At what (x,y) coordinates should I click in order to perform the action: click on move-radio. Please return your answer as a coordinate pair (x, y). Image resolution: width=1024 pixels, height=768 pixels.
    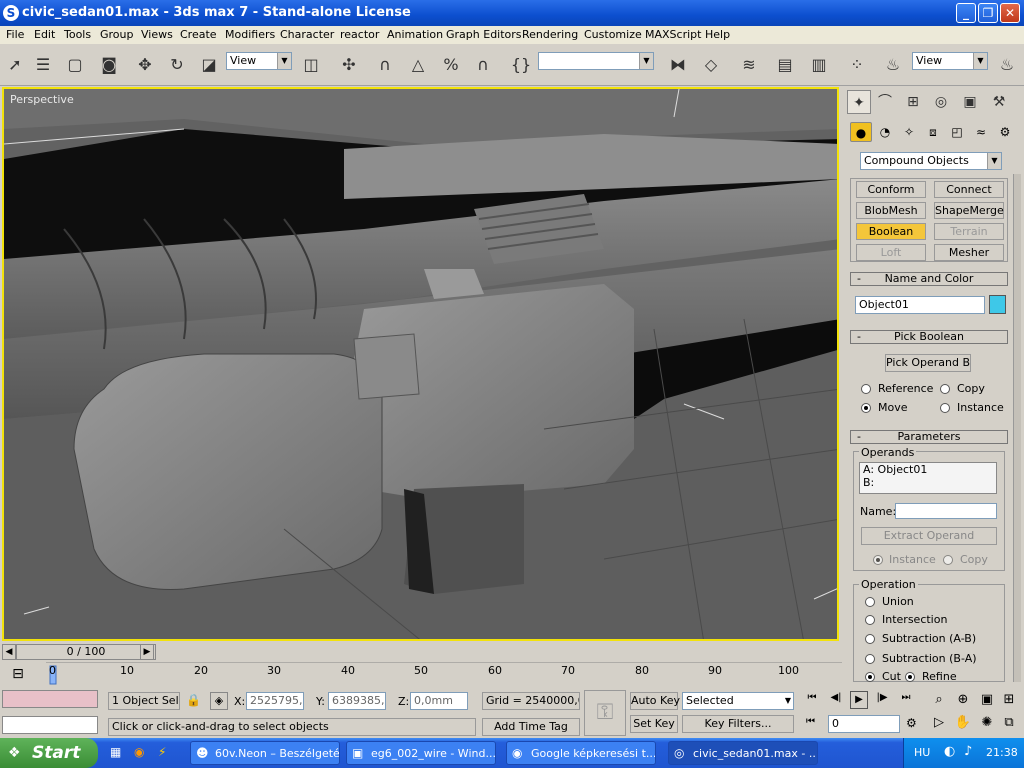
    Looking at the image, I should click on (866, 408).